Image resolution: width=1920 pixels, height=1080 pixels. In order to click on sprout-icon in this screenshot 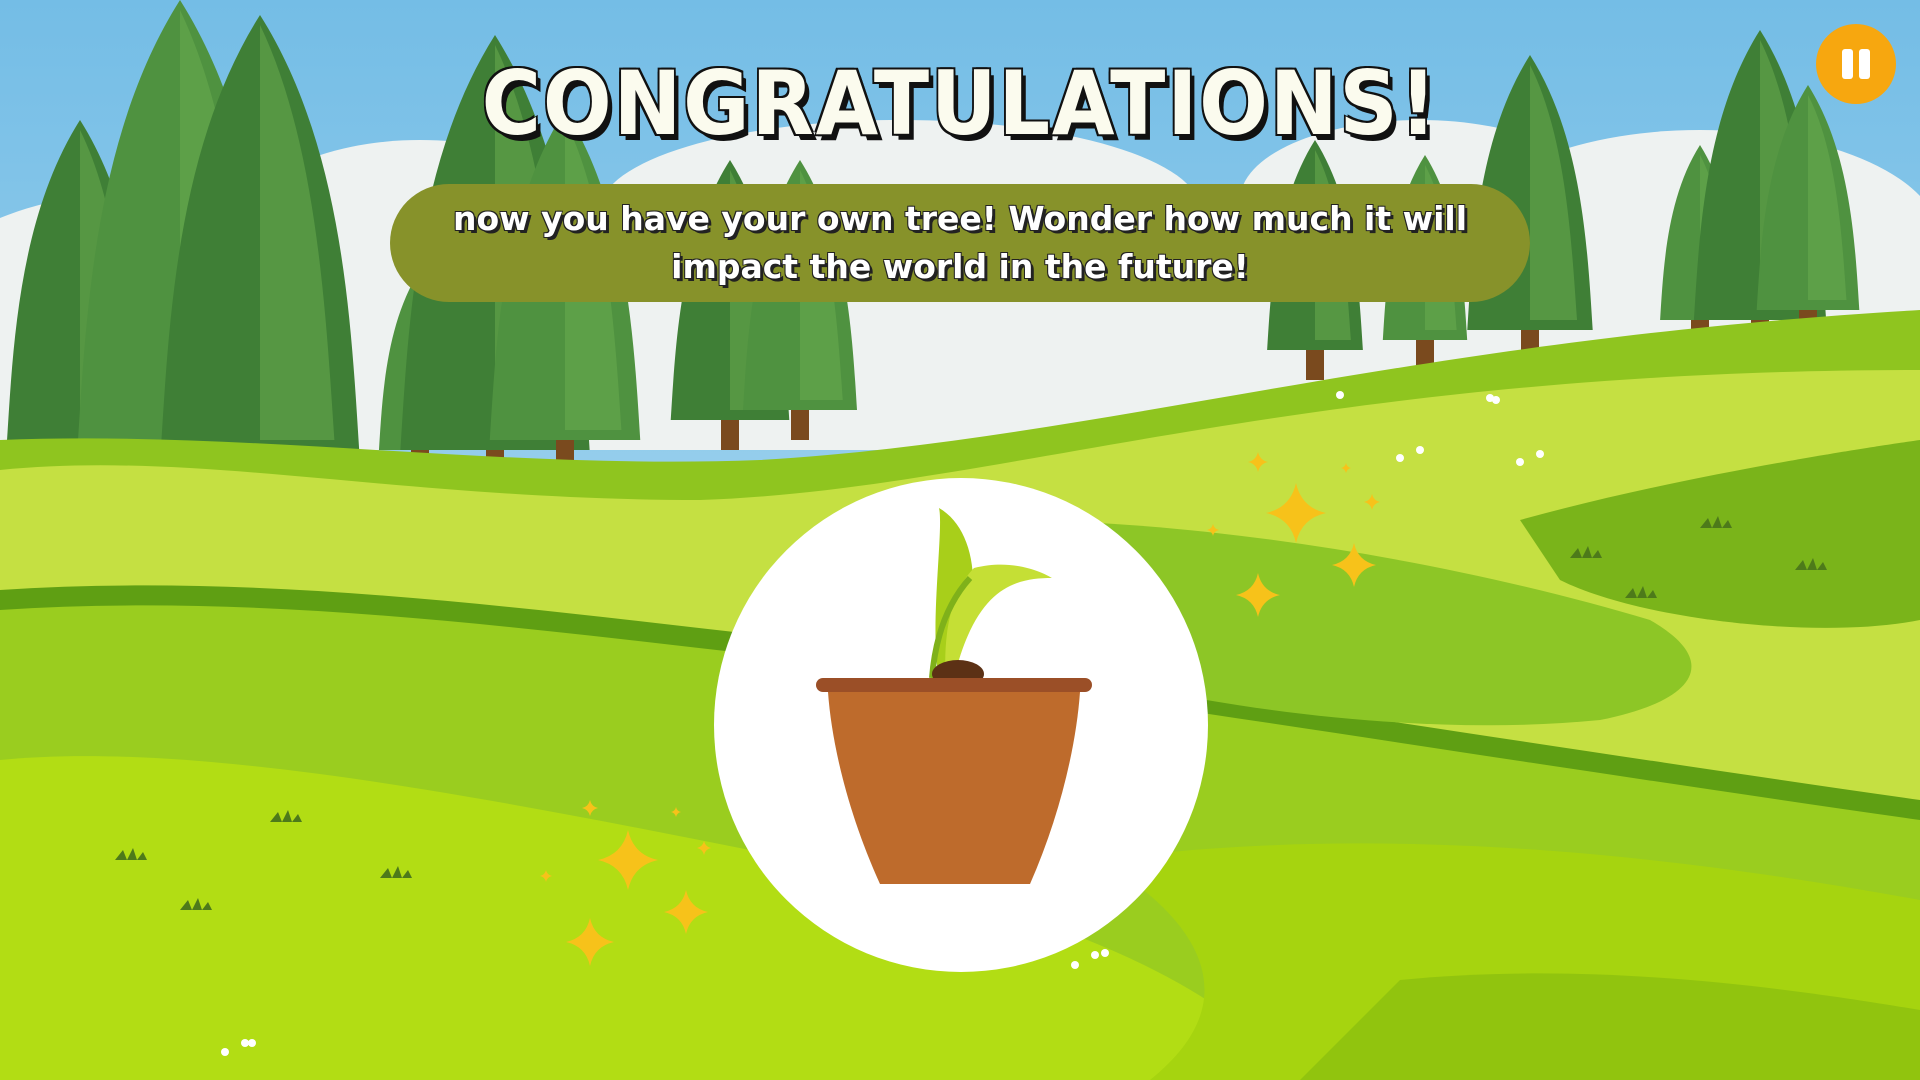, I will do `click(990, 598)`.